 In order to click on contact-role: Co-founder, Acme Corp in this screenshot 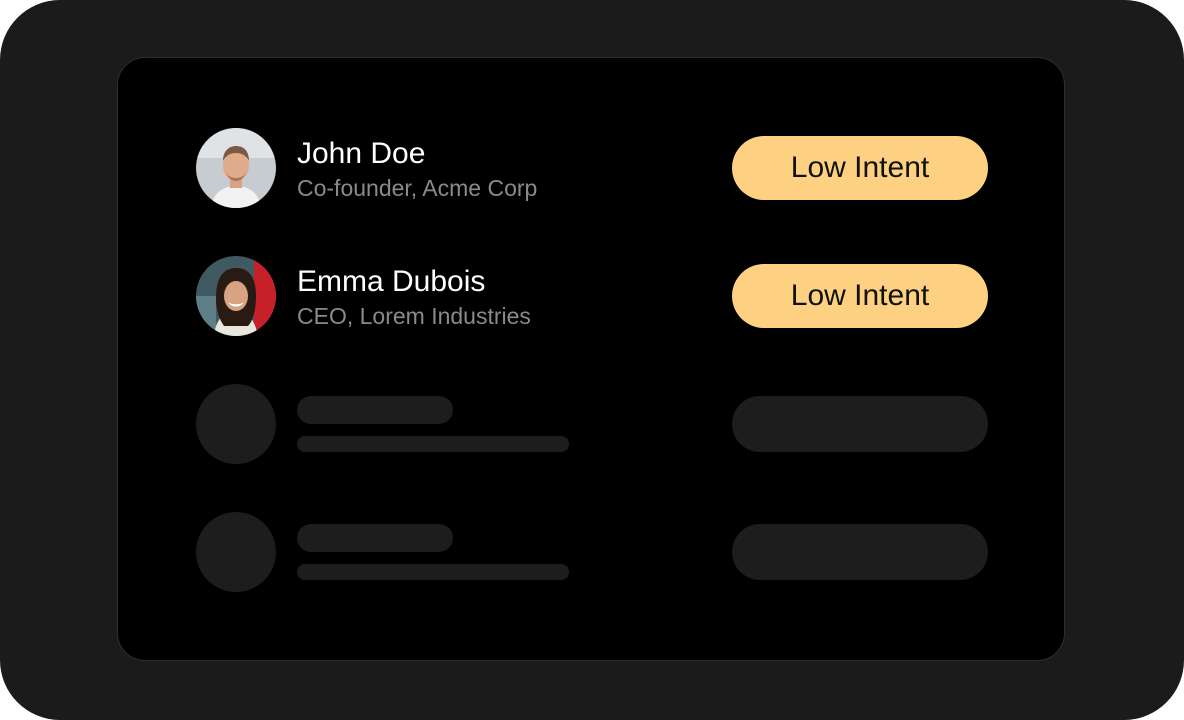, I will do `click(417, 188)`.